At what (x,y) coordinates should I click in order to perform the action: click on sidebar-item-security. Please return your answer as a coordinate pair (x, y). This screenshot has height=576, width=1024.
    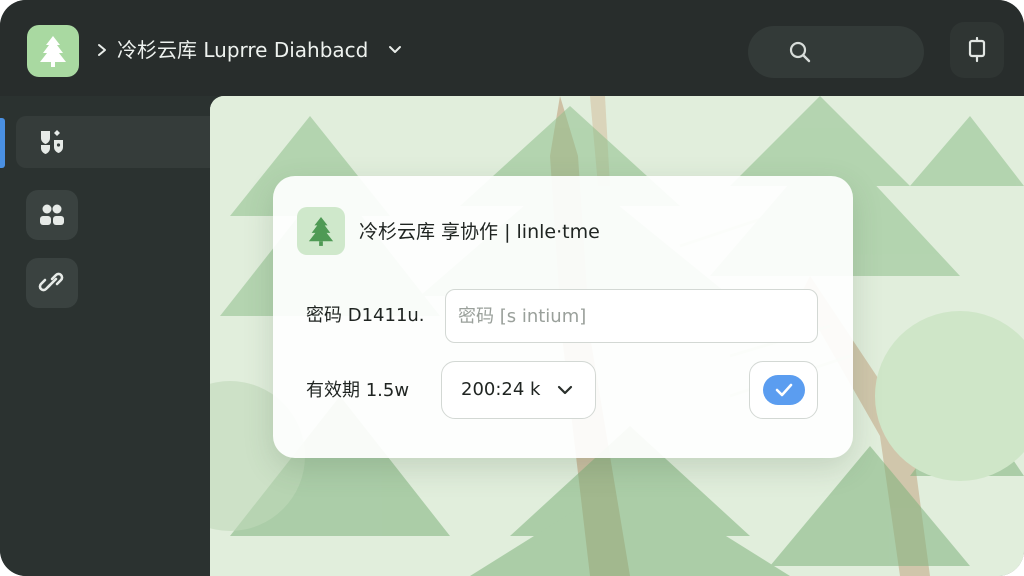
    Looking at the image, I should click on (52, 142).